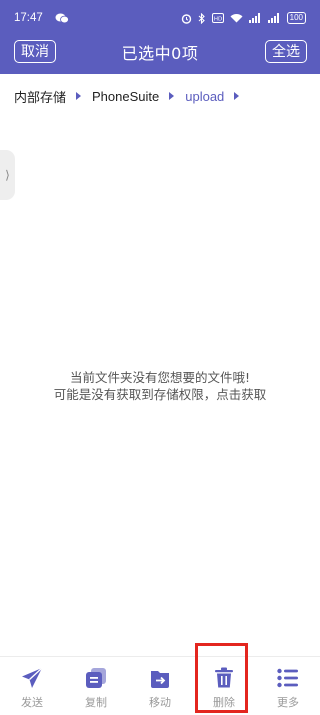  I want to click on more-label: 更多, so click(288, 702).